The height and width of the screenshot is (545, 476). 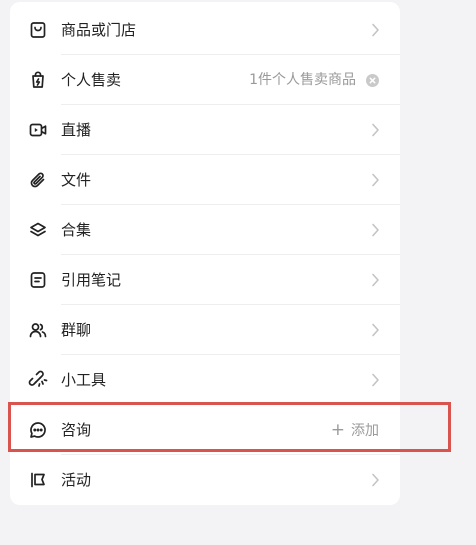 What do you see at coordinates (38, 480) in the screenshot?
I see `flag-icon` at bounding box center [38, 480].